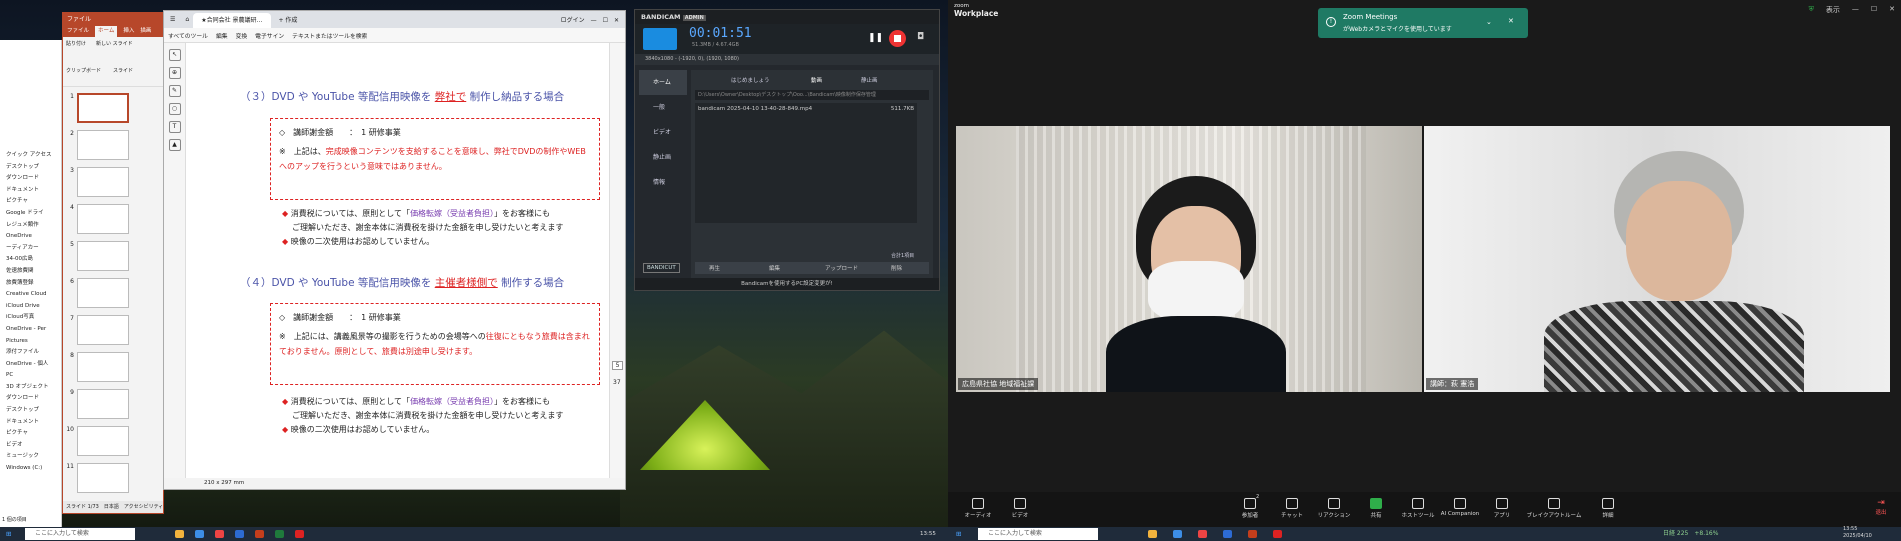  Describe the element at coordinates (920, 37) in the screenshot. I see `camera-icon: ◘` at that location.